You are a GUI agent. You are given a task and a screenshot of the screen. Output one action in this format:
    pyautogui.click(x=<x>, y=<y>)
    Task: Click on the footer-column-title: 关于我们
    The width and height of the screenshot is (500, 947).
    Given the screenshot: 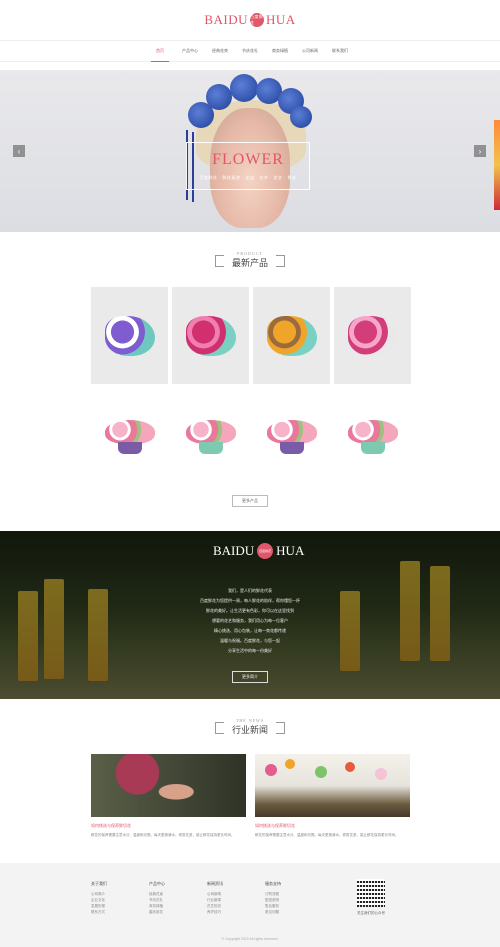 What is the action you would take?
    pyautogui.click(x=99, y=883)
    